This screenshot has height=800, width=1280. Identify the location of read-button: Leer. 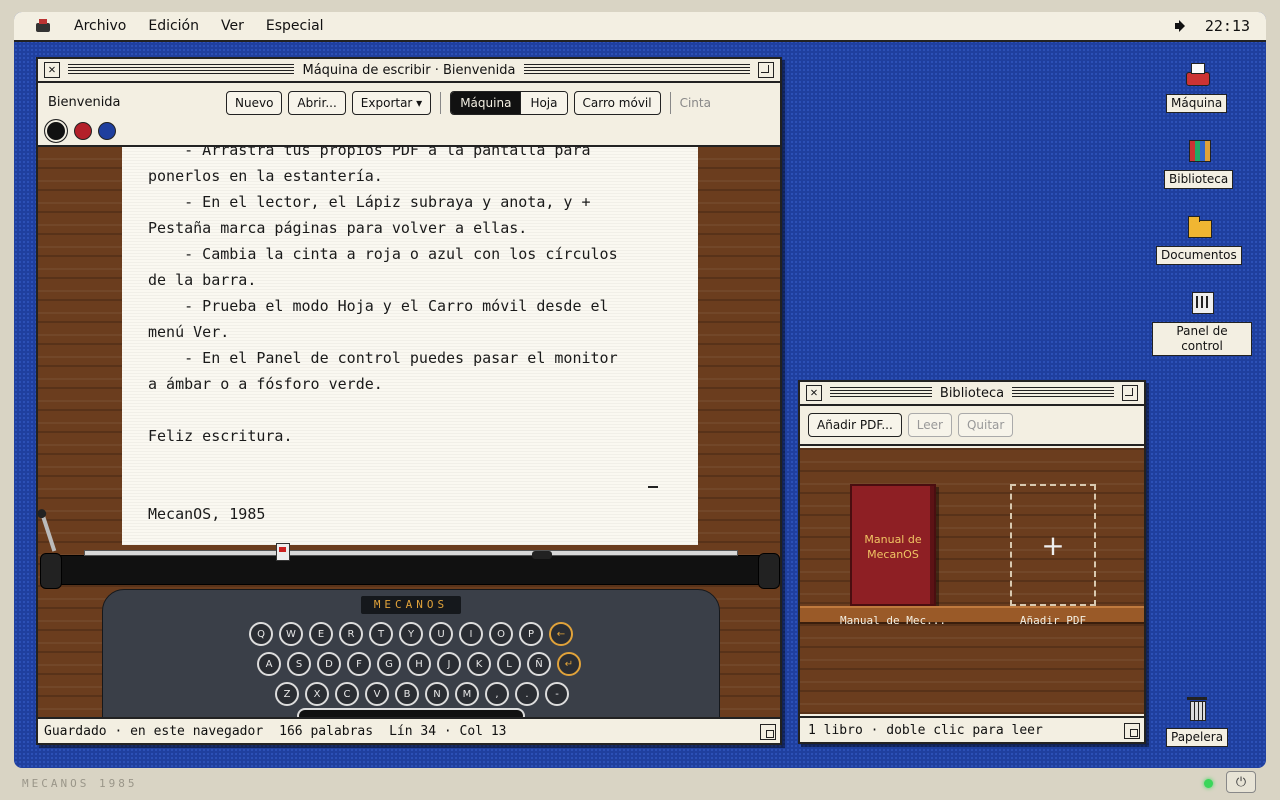
(929, 425).